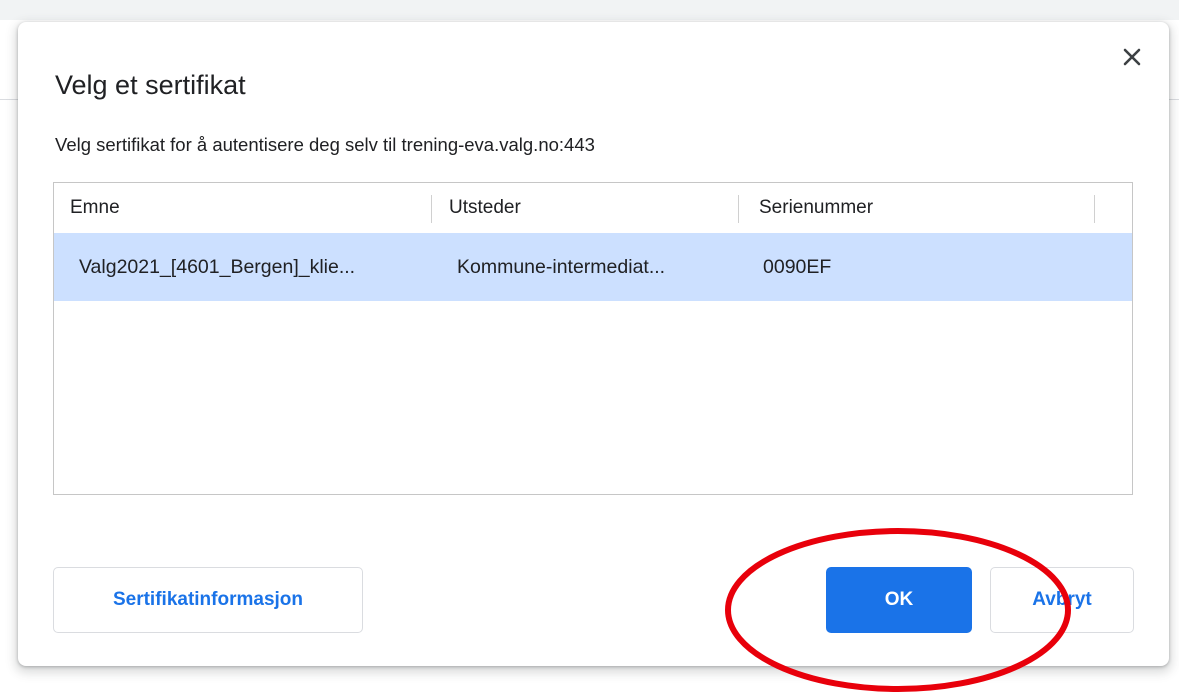 This screenshot has width=1179, height=693. I want to click on ok-button: OK, so click(899, 600).